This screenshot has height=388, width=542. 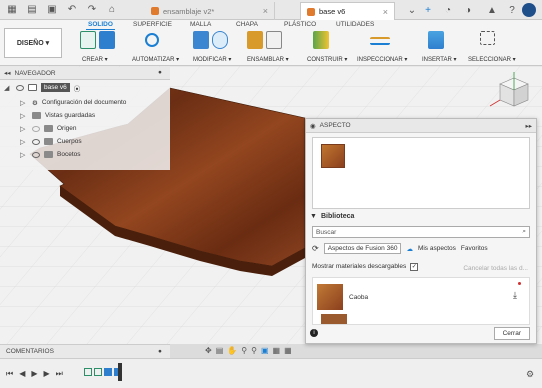 What do you see at coordinates (314, 333) in the screenshot?
I see `info-icon: i` at bounding box center [314, 333].